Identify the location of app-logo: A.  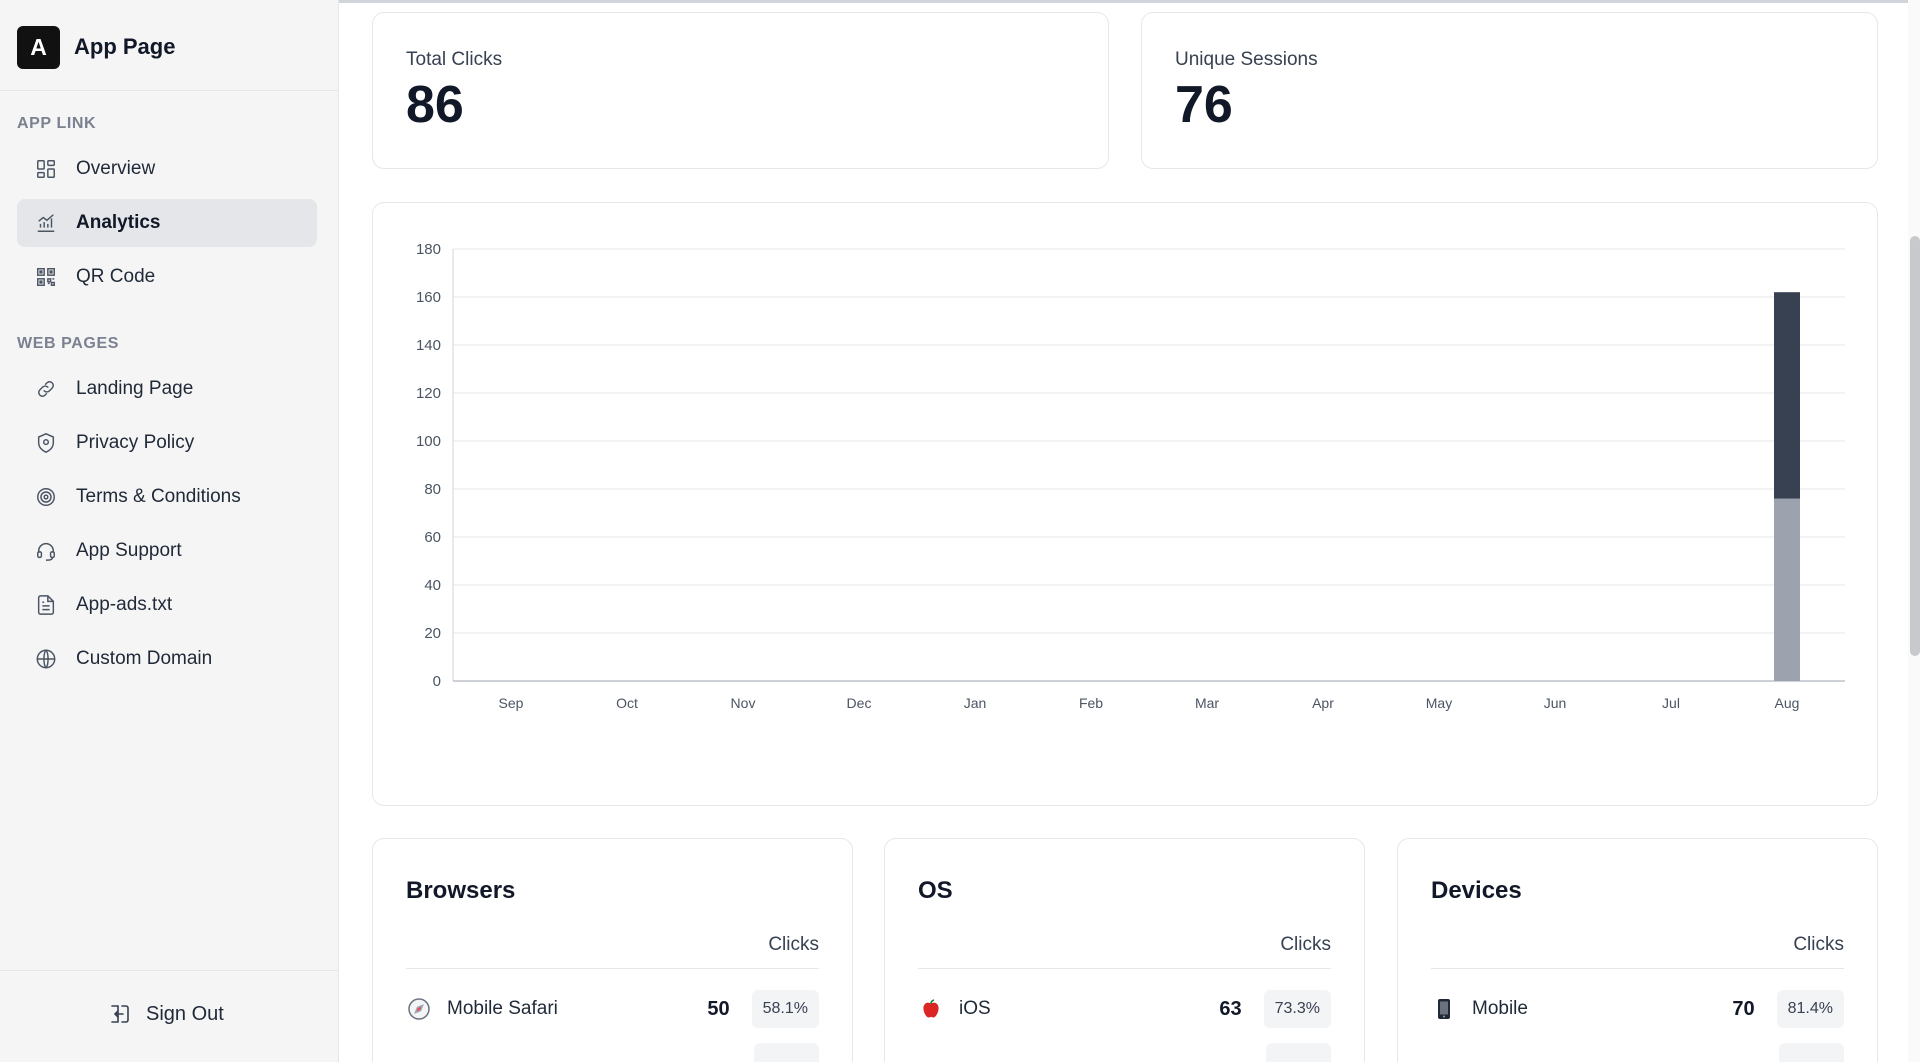
(38, 47).